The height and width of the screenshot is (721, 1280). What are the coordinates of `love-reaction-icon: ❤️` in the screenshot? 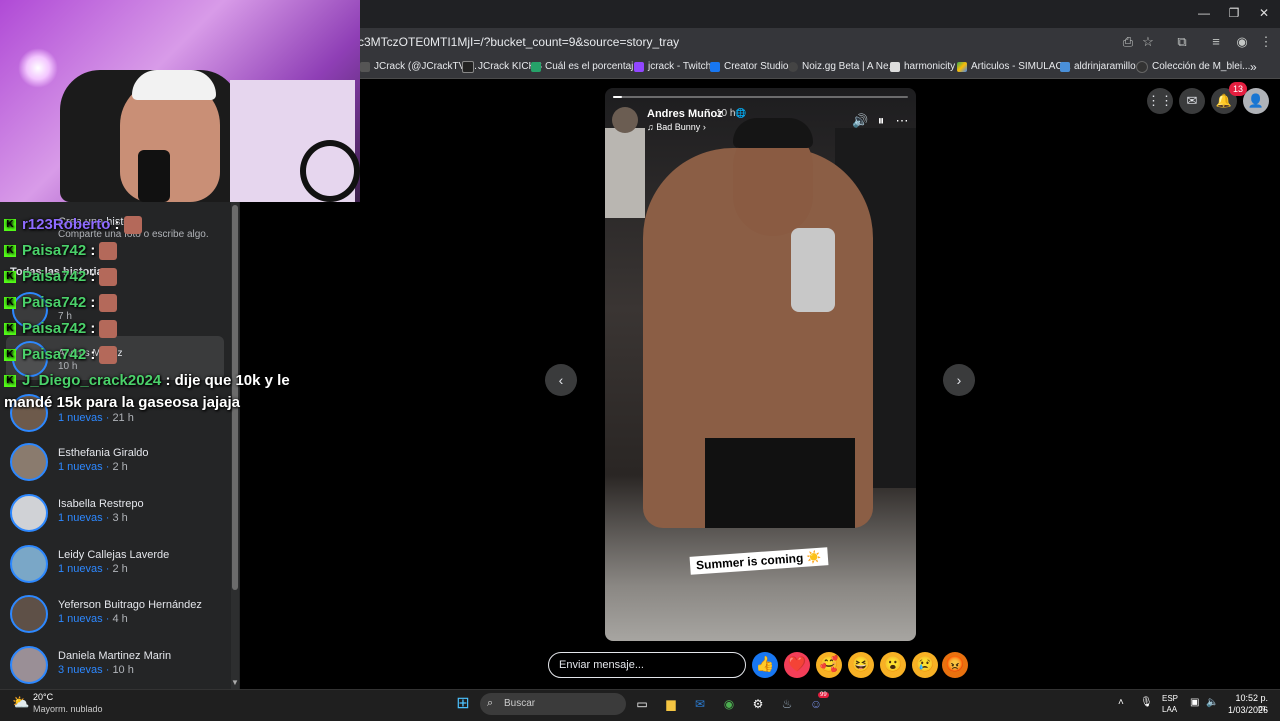 It's located at (797, 665).